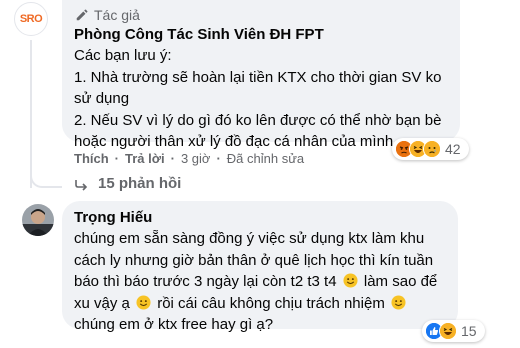  Describe the element at coordinates (46, 178) in the screenshot. I see `thread-curve` at that location.